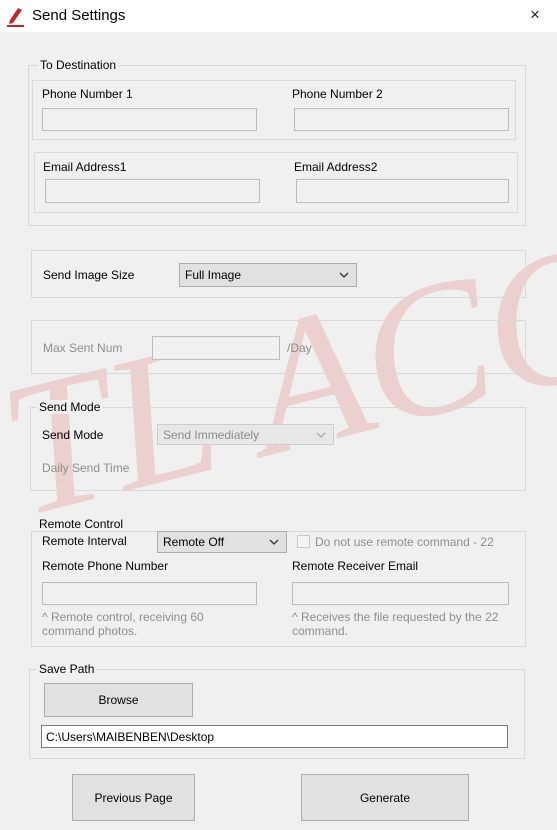 This screenshot has width=557, height=830. What do you see at coordinates (86, 468) in the screenshot?
I see `daily-send-time-label: Daily Send Time` at bounding box center [86, 468].